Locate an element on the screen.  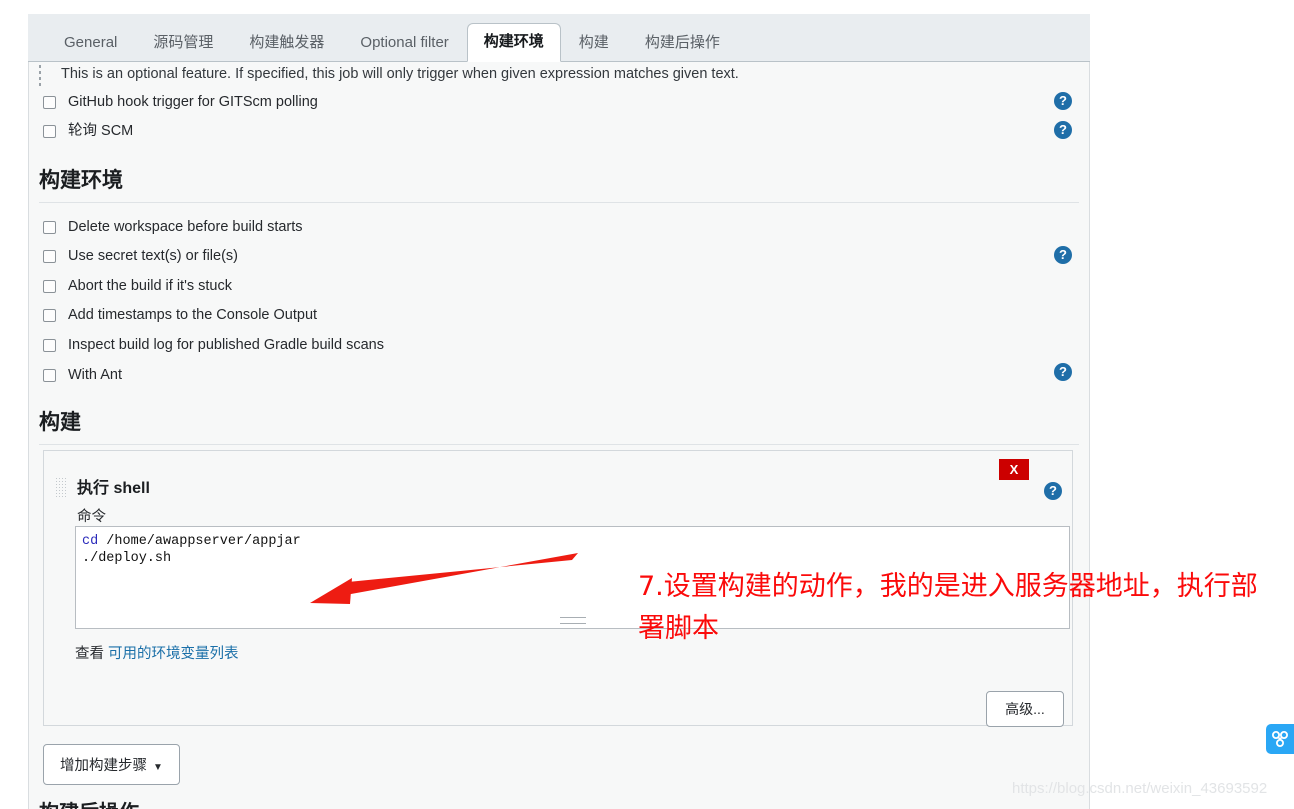
checkbox-label-github-hook-trigger: GitHub hook trigger for GITScm polling is located at coordinates (193, 102).